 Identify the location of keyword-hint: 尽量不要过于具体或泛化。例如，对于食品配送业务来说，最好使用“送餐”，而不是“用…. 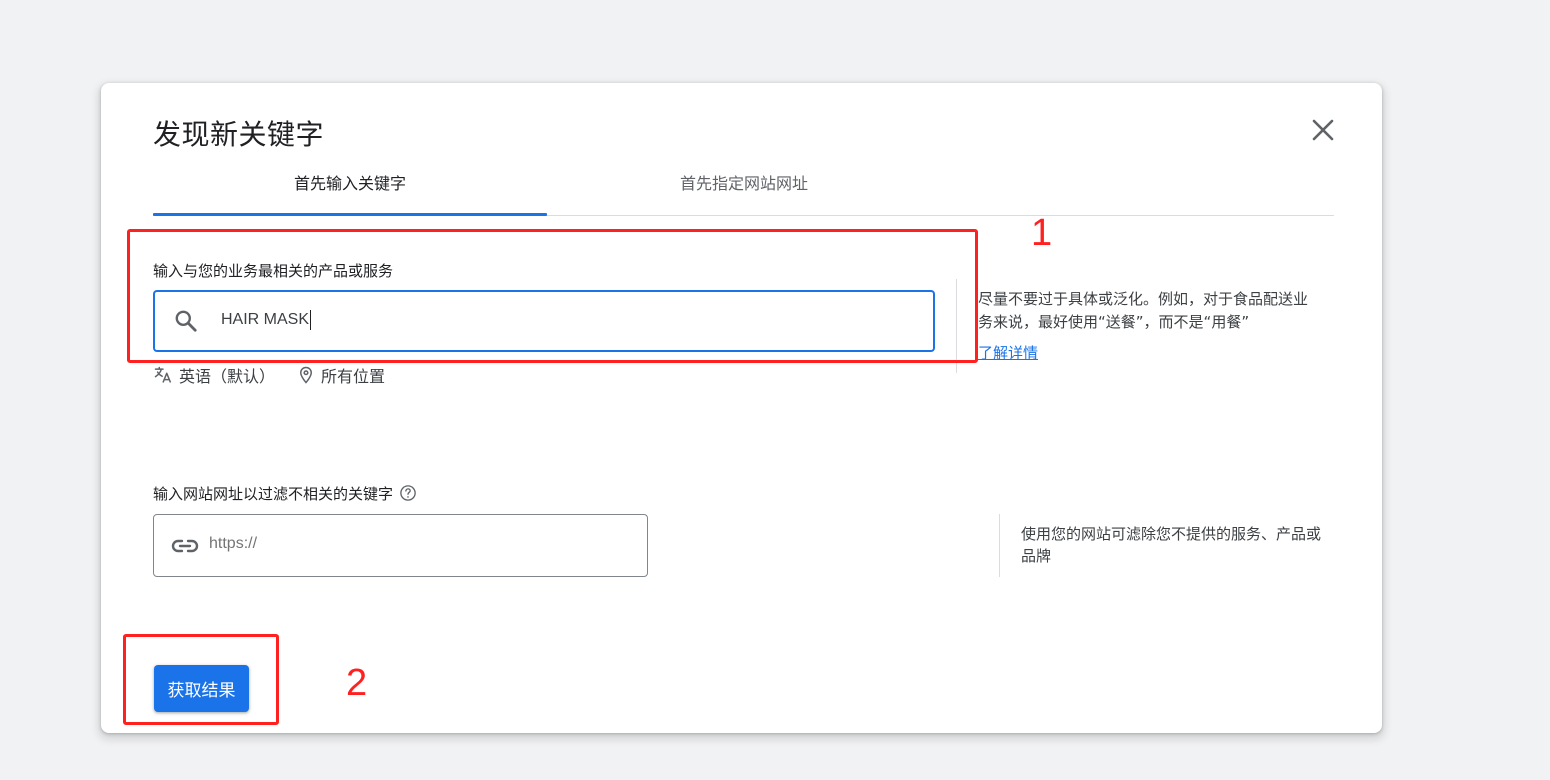
(1143, 310).